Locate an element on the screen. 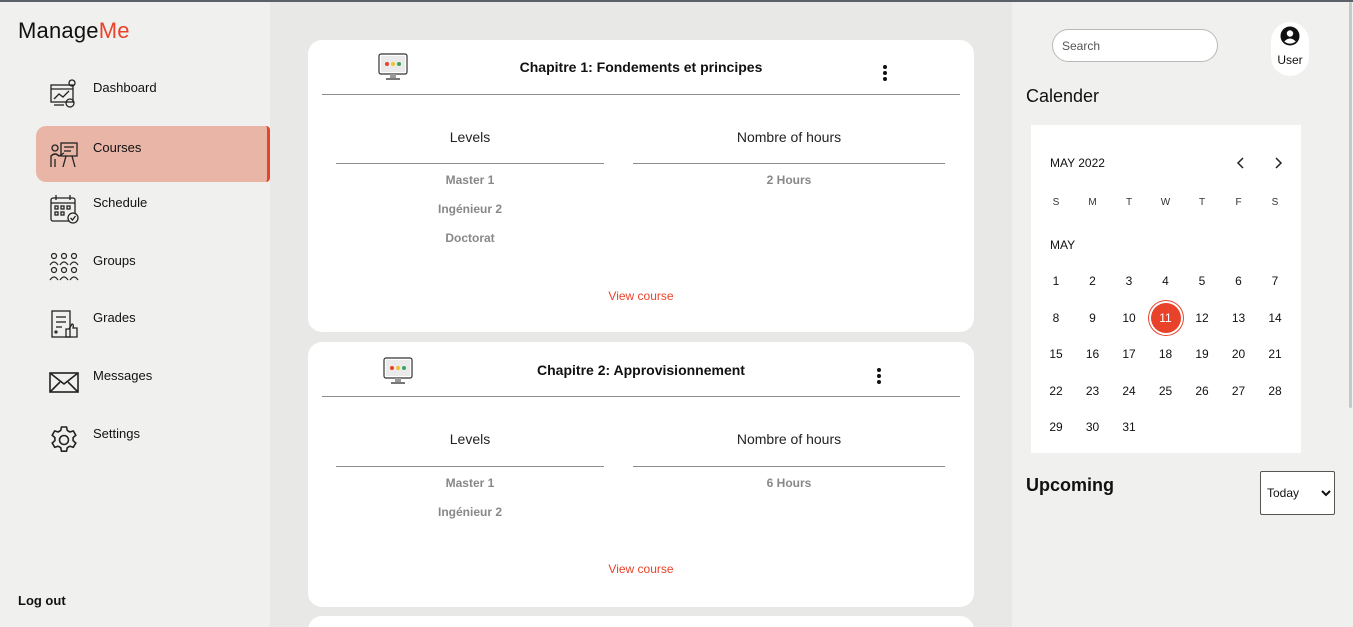 This screenshot has height=627, width=1353. calendar-day: 5 is located at coordinates (1202, 281).